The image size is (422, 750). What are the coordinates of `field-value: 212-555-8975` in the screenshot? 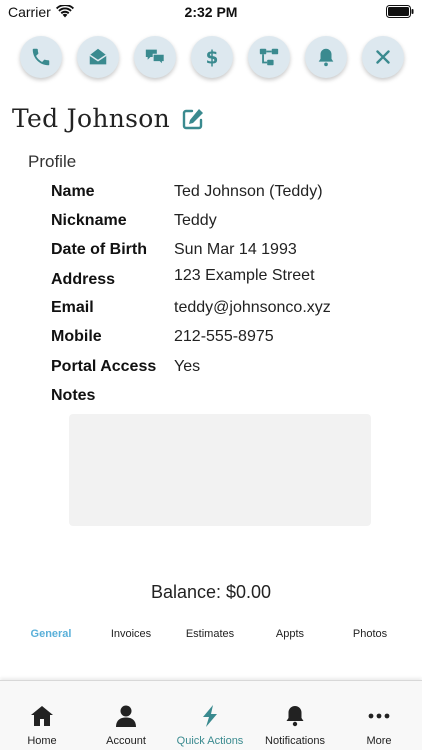 It's located at (224, 337).